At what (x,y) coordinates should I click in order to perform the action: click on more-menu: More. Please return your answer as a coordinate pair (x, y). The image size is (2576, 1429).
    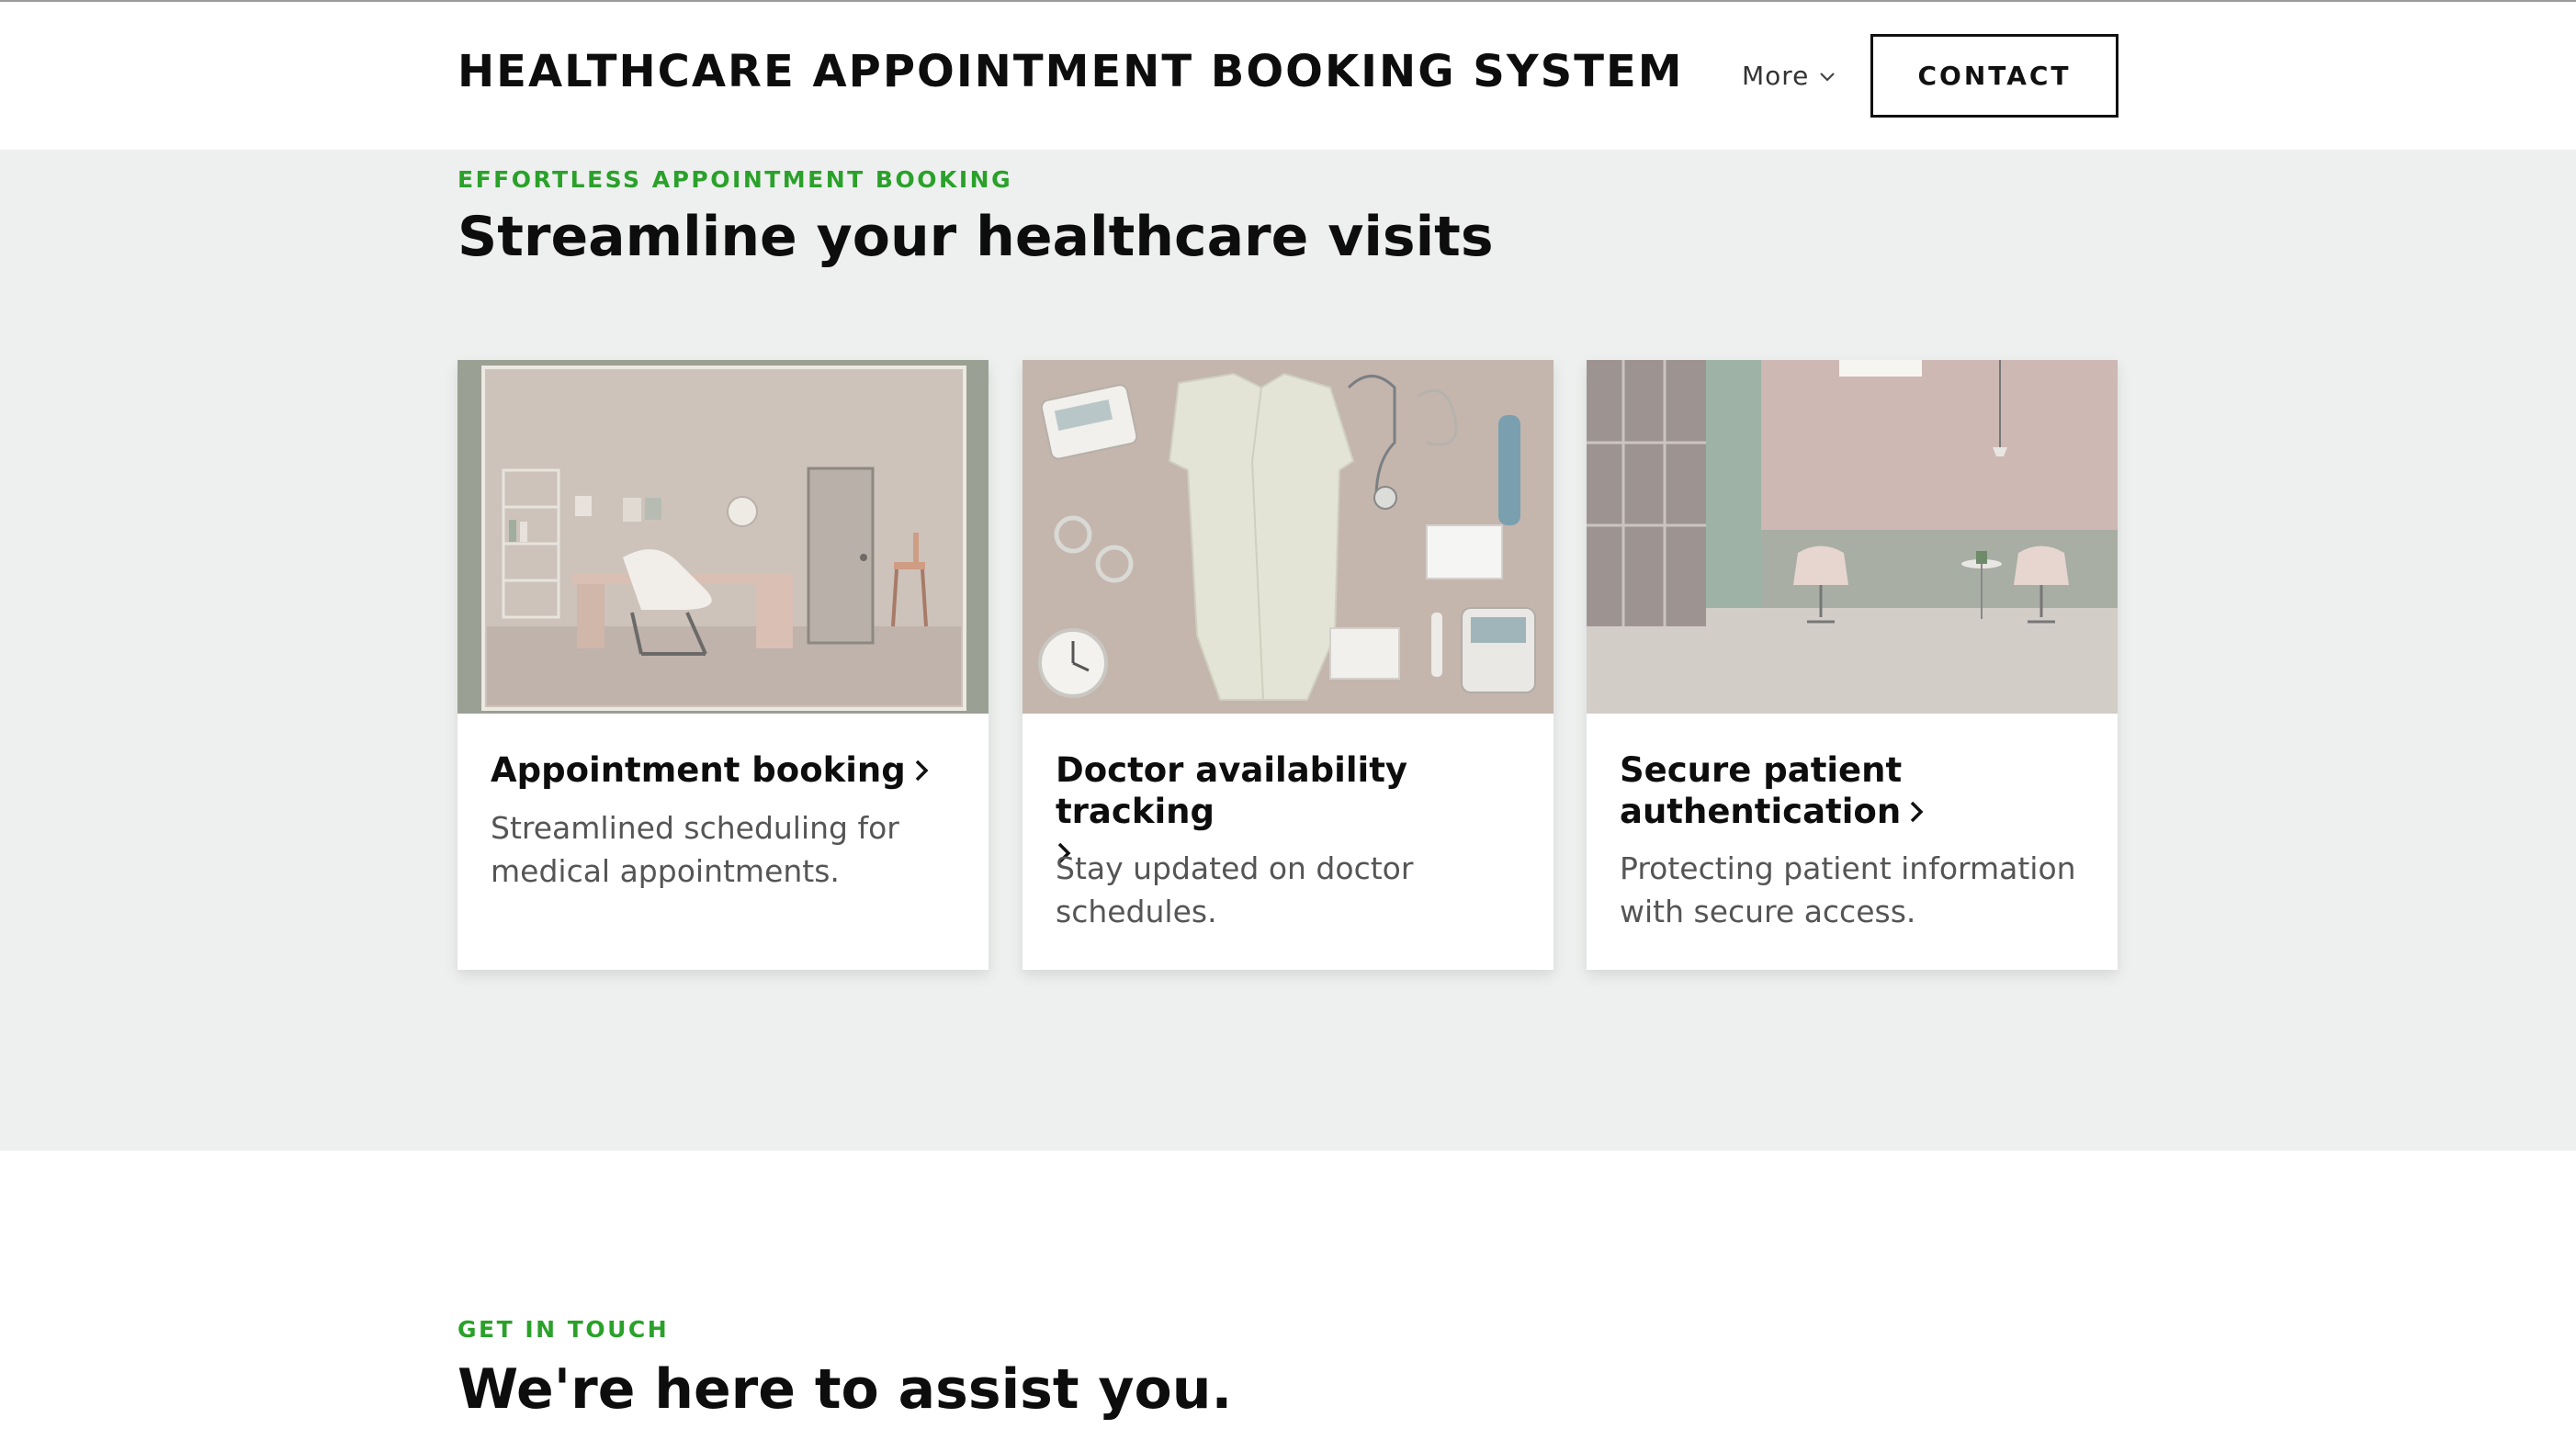
    Looking at the image, I should click on (1789, 76).